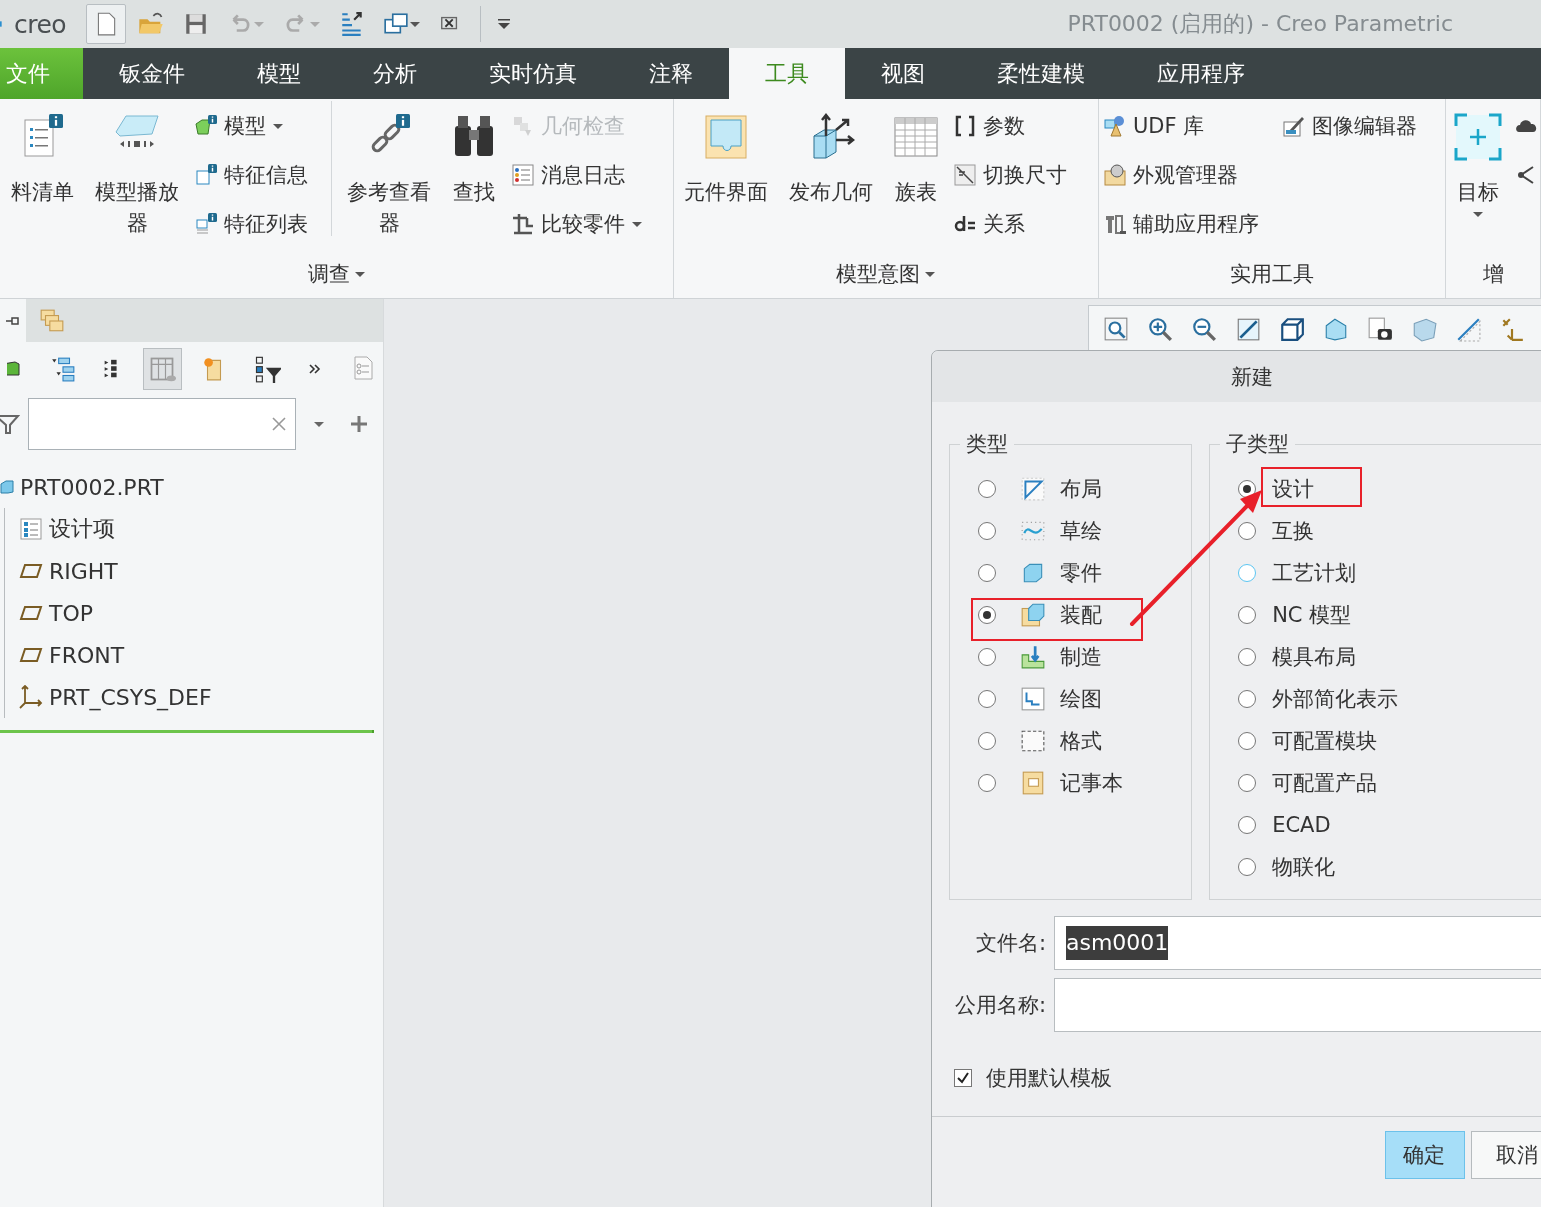 The image size is (1541, 1207). I want to click on ribbon-button: 比较零件, so click(591, 223).